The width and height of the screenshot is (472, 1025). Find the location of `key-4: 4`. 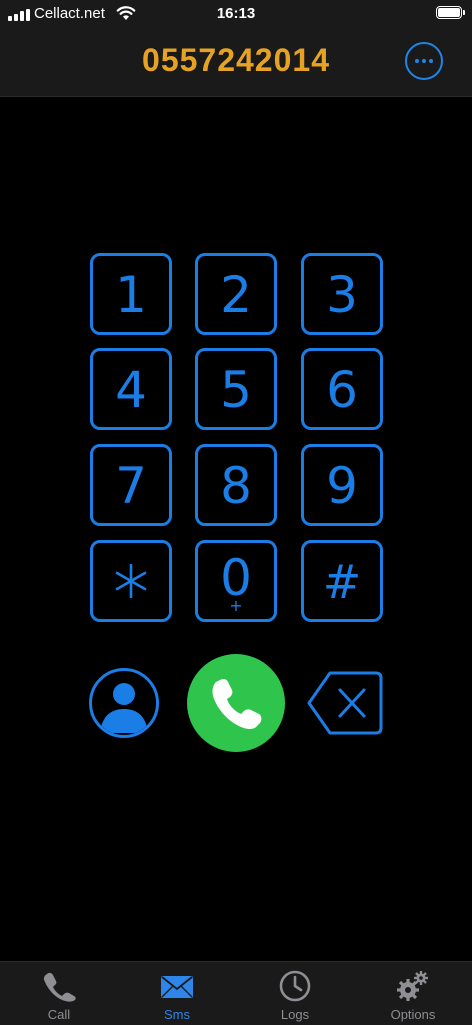

key-4: 4 is located at coordinates (131, 389).